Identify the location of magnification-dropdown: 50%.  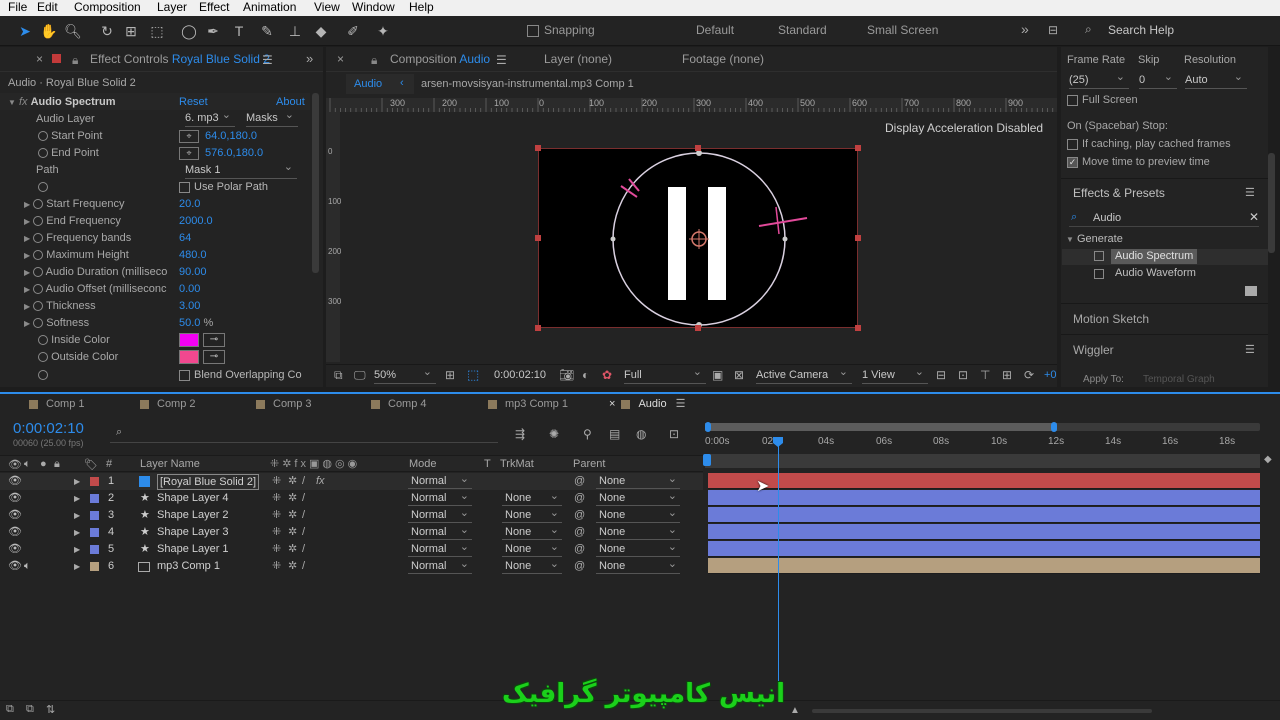
(405, 374).